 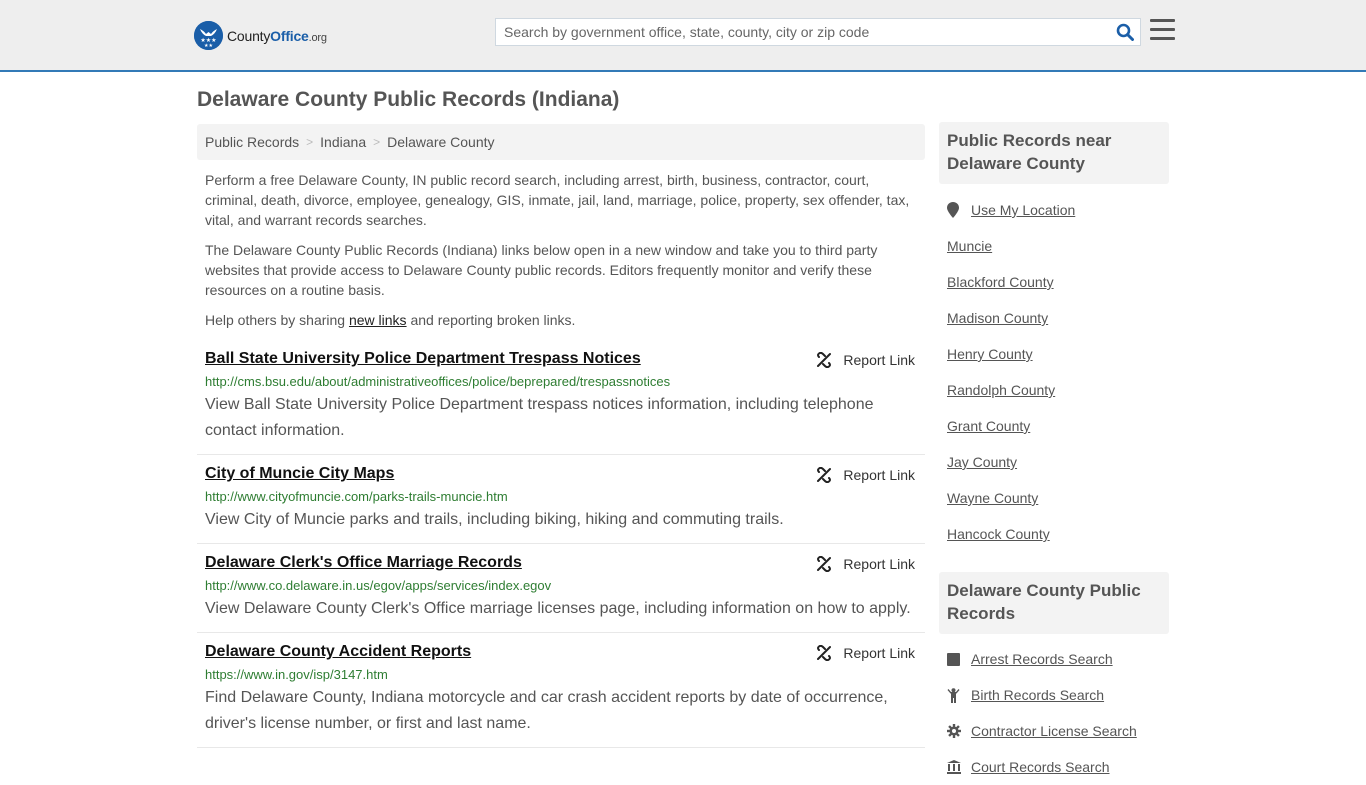 I want to click on search-icon, so click(x=1125, y=32).